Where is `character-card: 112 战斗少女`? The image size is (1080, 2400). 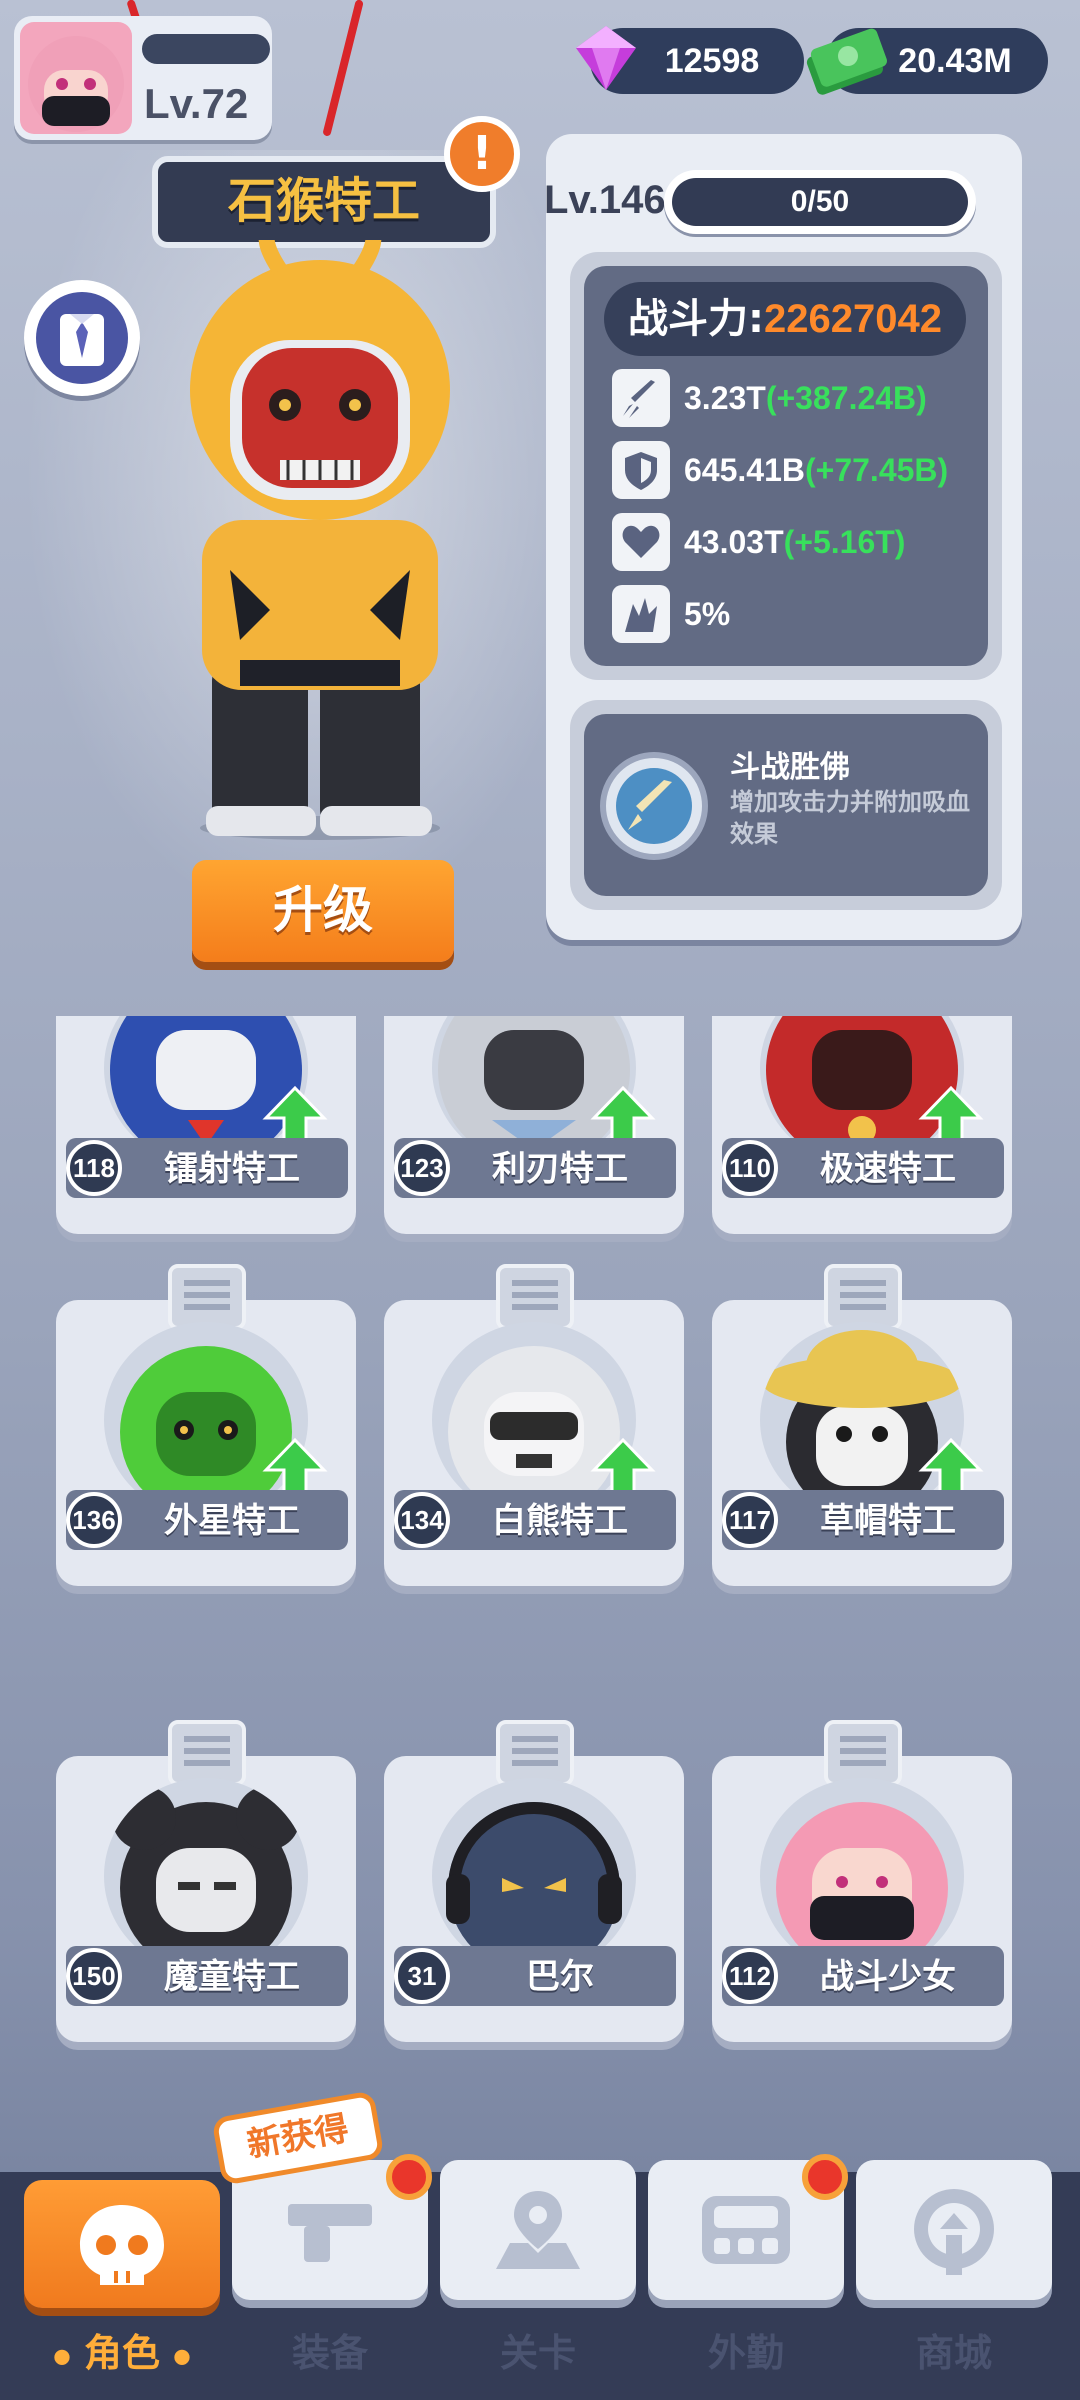
character-card: 112 战斗少女 is located at coordinates (862, 1881).